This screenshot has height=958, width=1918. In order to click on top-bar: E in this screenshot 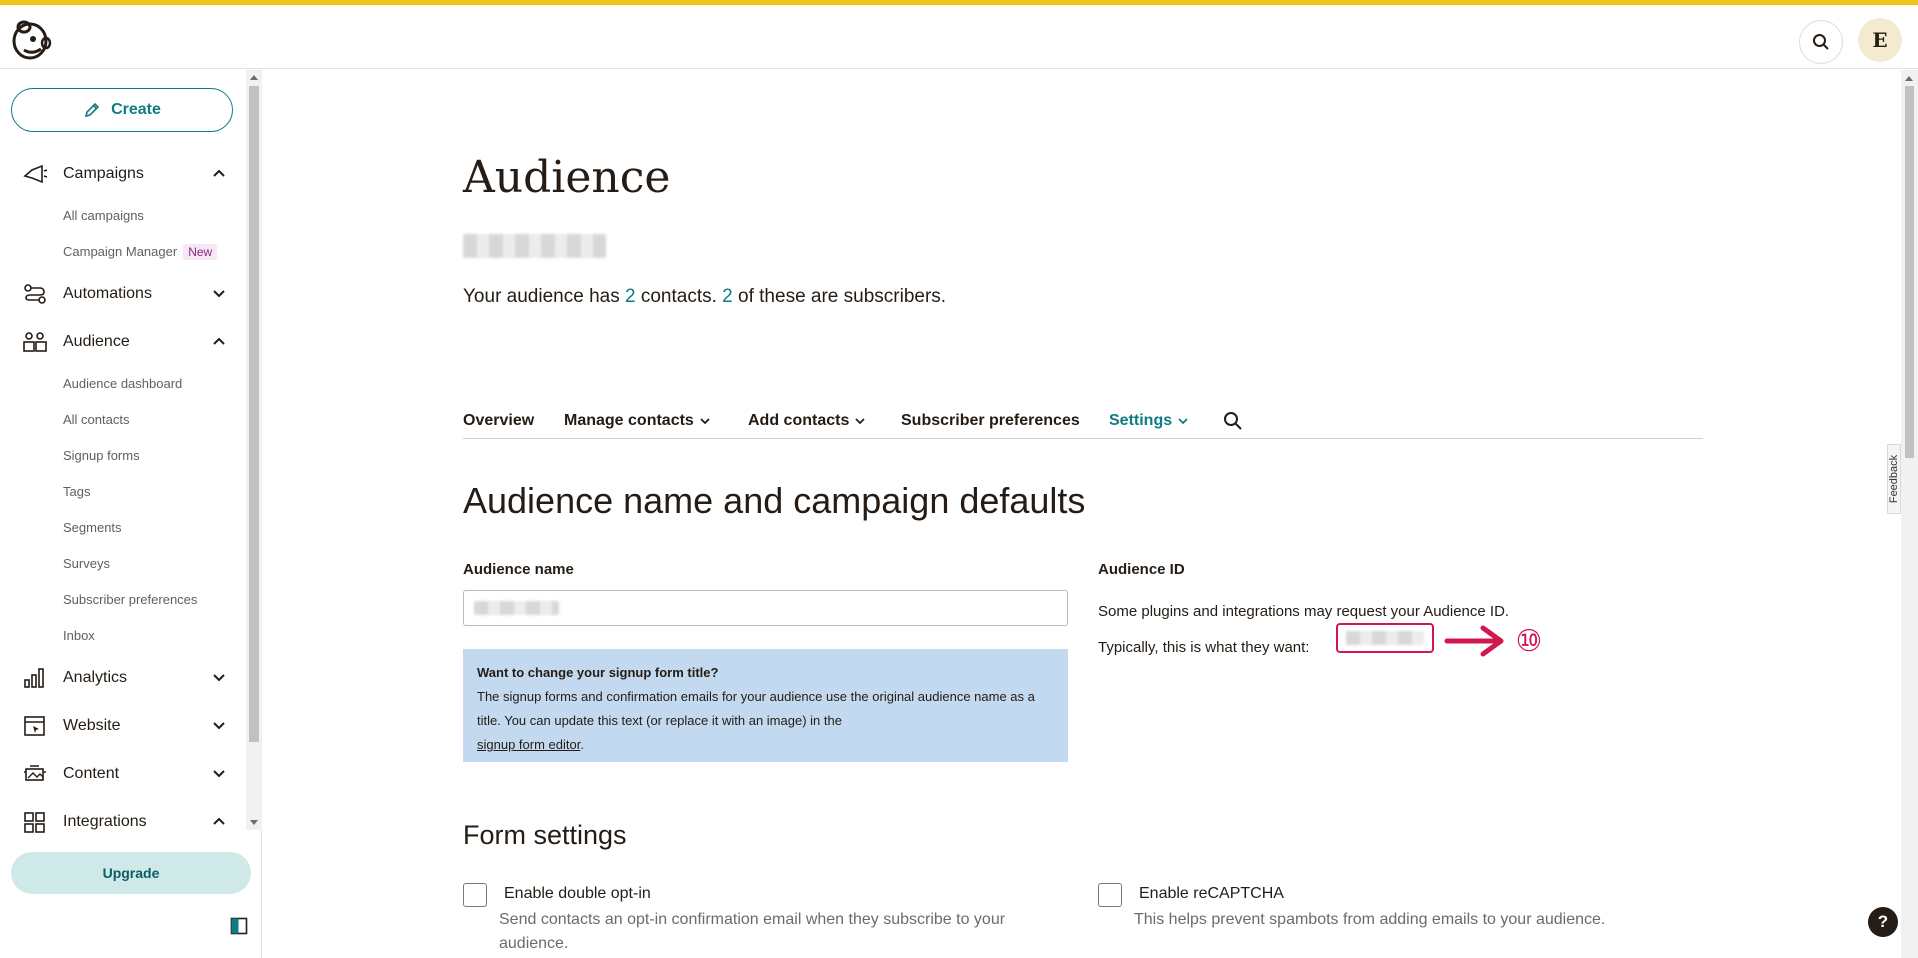, I will do `click(959, 37)`.